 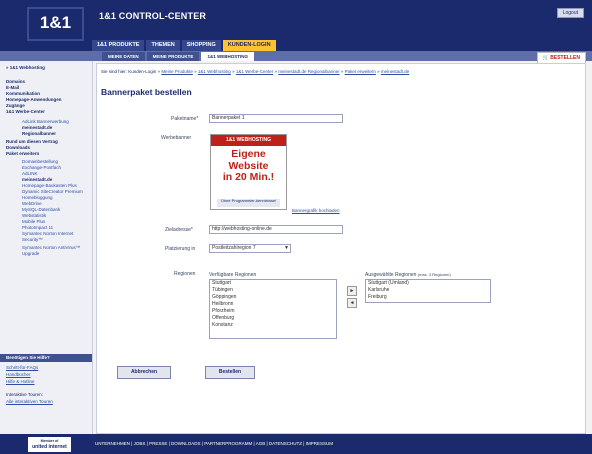 What do you see at coordinates (273, 304) in the screenshot?
I see `available-region-option: Heilbronn` at bounding box center [273, 304].